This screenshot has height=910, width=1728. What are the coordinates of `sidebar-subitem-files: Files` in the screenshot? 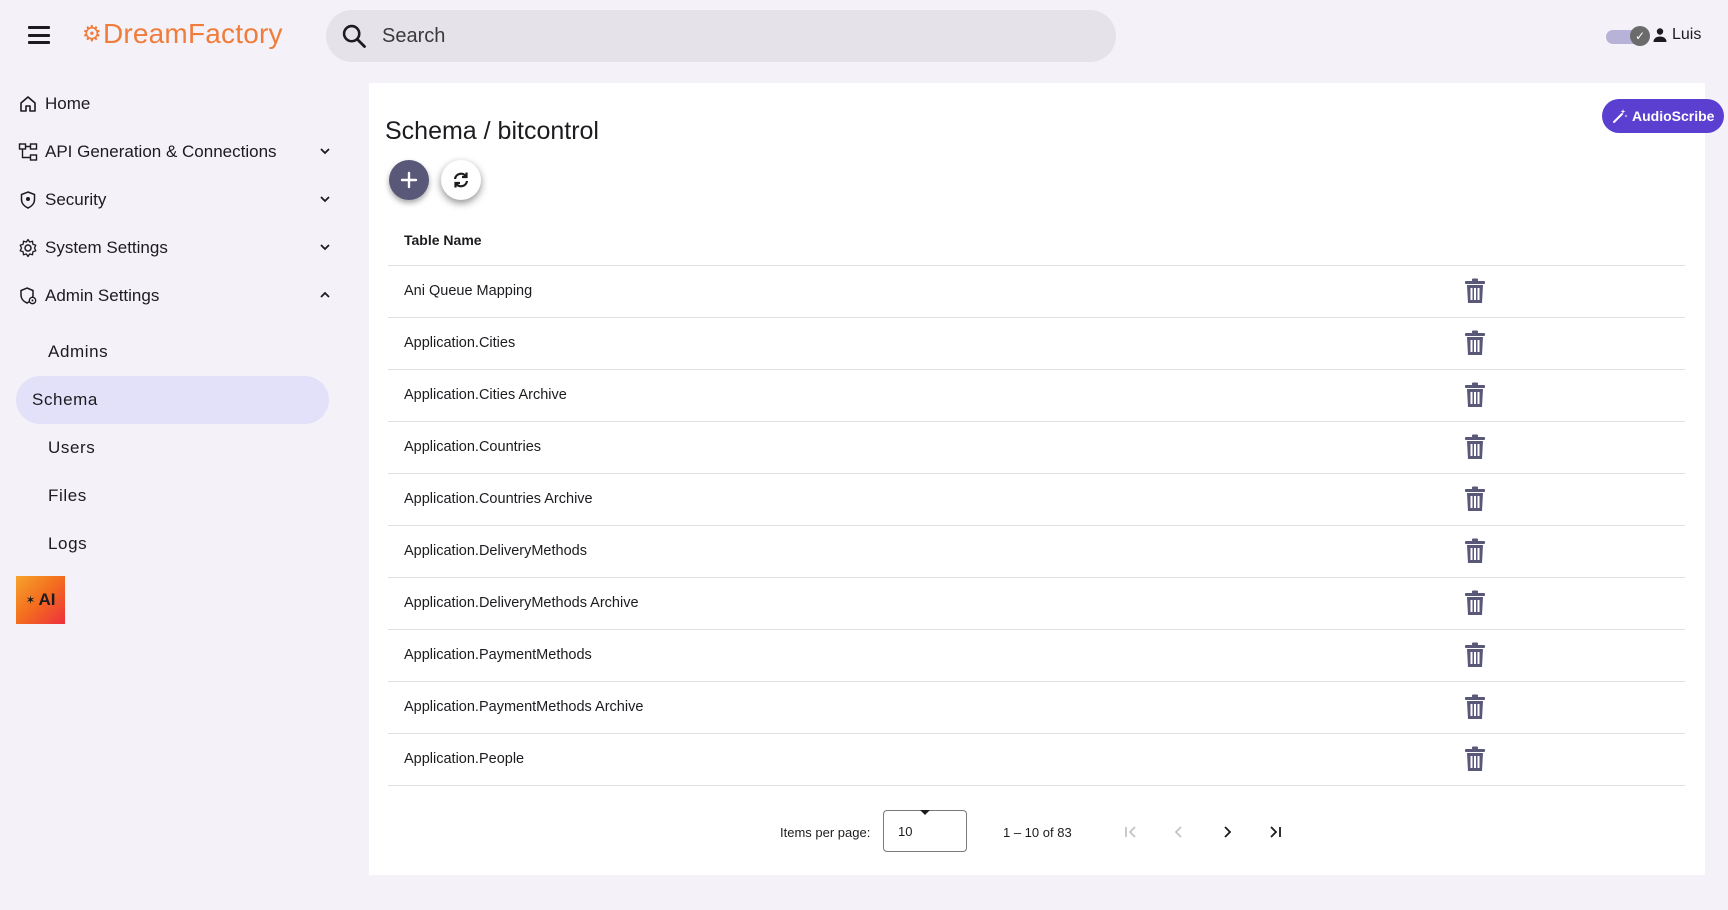 It's located at (172, 496).